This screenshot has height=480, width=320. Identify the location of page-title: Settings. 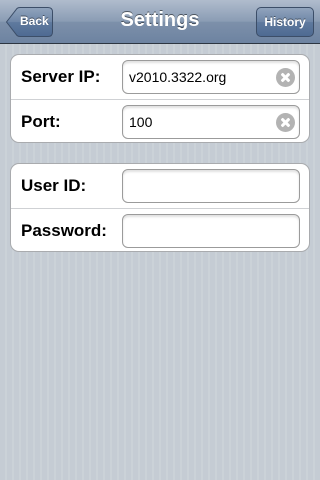
(160, 20).